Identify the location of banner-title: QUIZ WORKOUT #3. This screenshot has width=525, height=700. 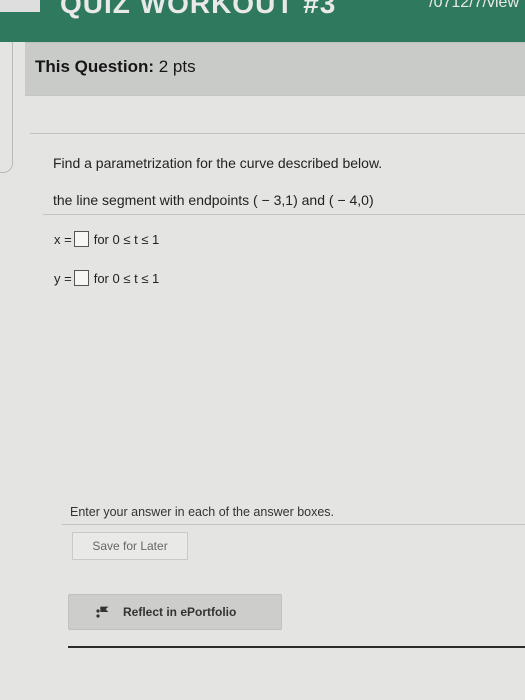
(198, 9).